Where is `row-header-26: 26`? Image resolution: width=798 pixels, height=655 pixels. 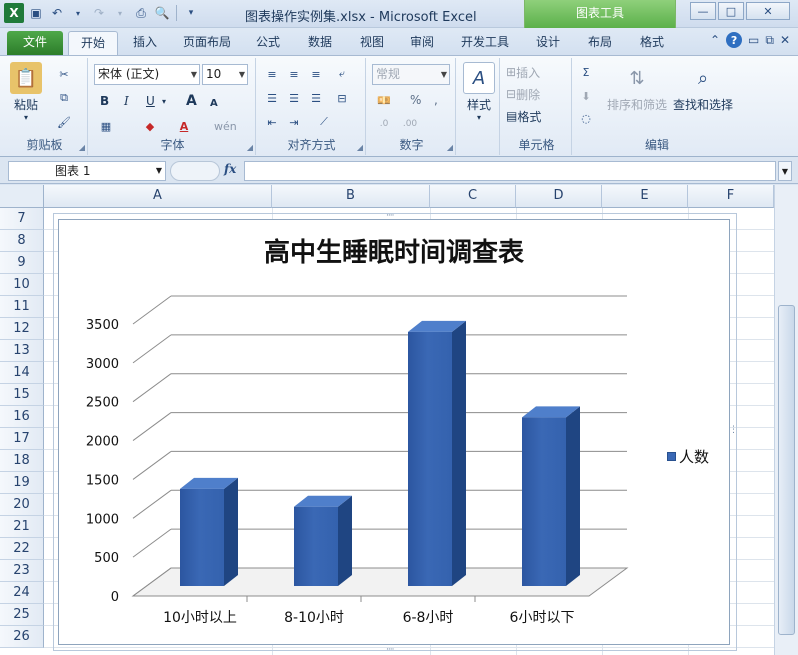
row-header-26: 26 is located at coordinates (22, 637).